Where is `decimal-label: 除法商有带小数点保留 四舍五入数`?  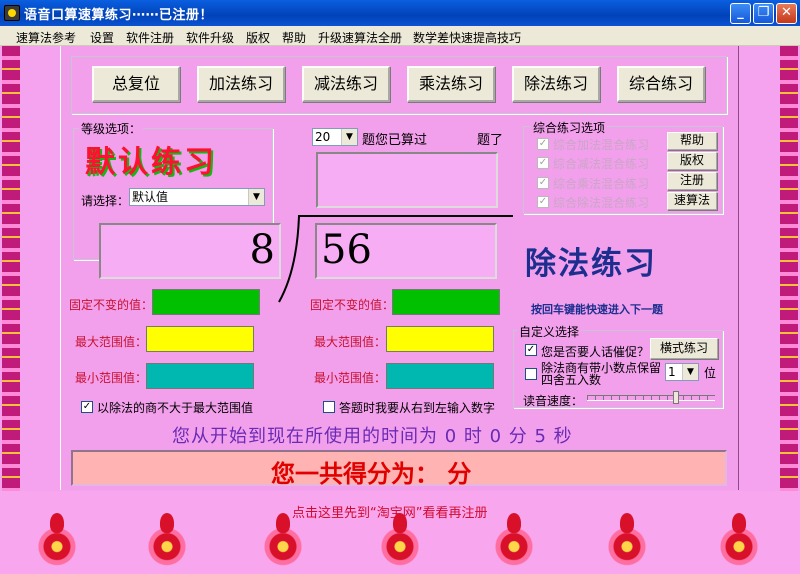 decimal-label: 除法商有带小数点保留 四舍五入数 is located at coordinates (601, 374).